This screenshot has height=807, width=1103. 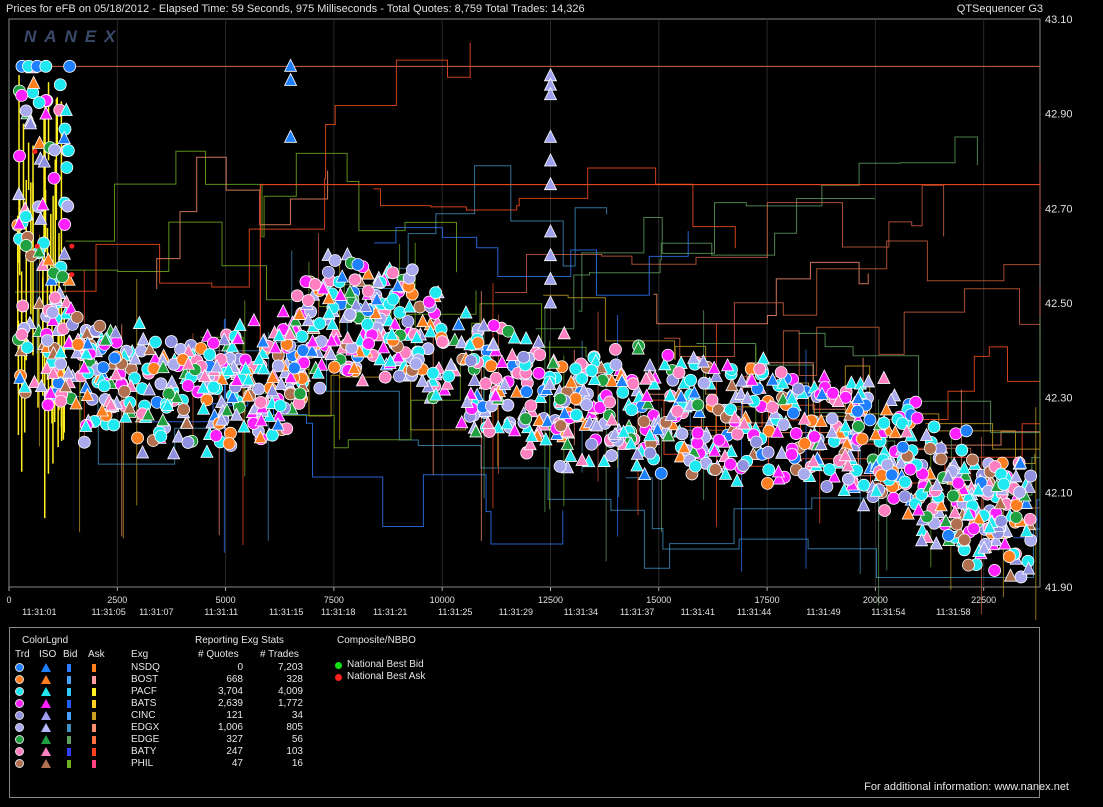 I want to click on y-tick-label: 41.90, so click(x=1059, y=588).